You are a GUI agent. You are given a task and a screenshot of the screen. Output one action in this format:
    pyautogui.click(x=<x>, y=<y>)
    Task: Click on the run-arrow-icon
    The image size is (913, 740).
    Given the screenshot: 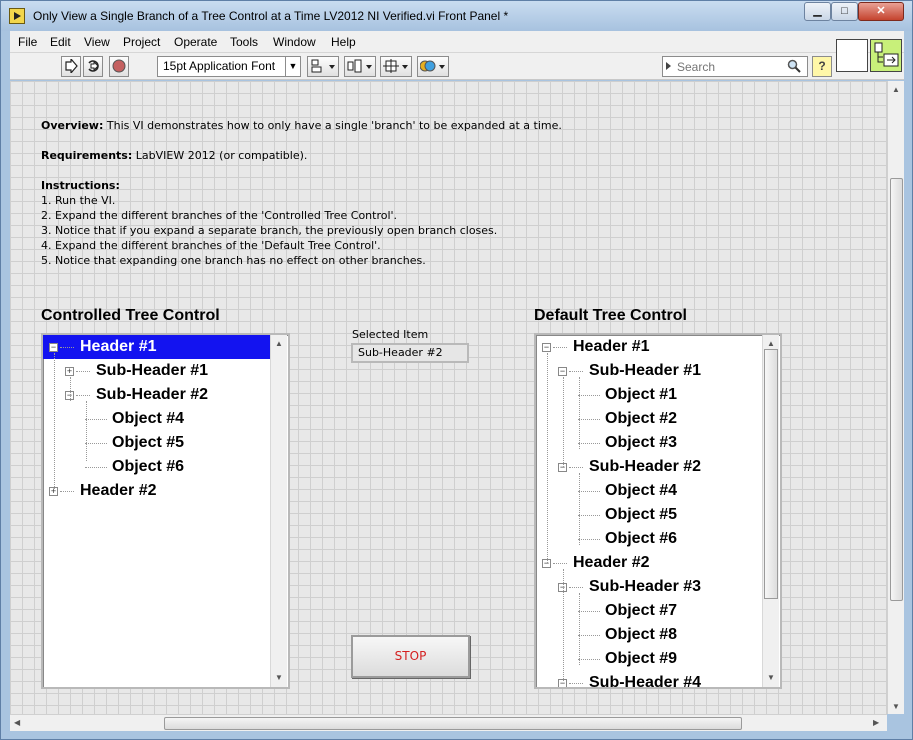 What is the action you would take?
    pyautogui.click(x=71, y=66)
    